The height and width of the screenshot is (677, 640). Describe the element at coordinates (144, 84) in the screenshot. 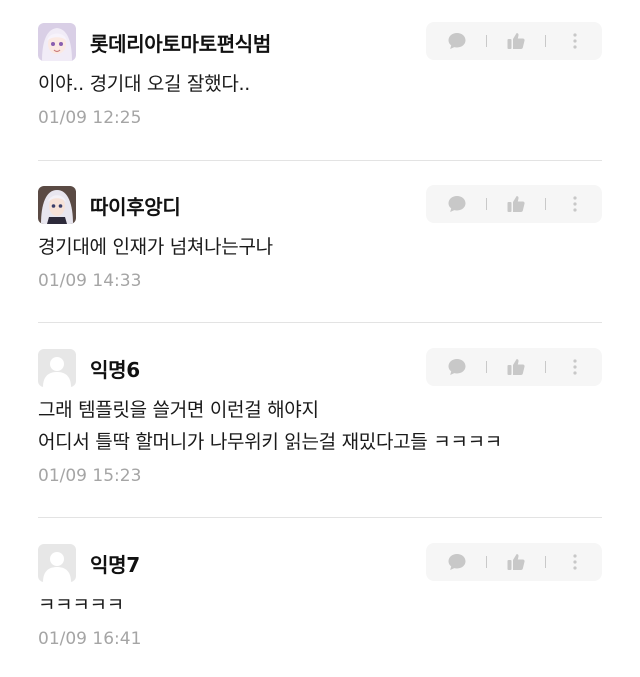

I see `comment-line: 이야.. 경기대 오길 잘했다..` at that location.